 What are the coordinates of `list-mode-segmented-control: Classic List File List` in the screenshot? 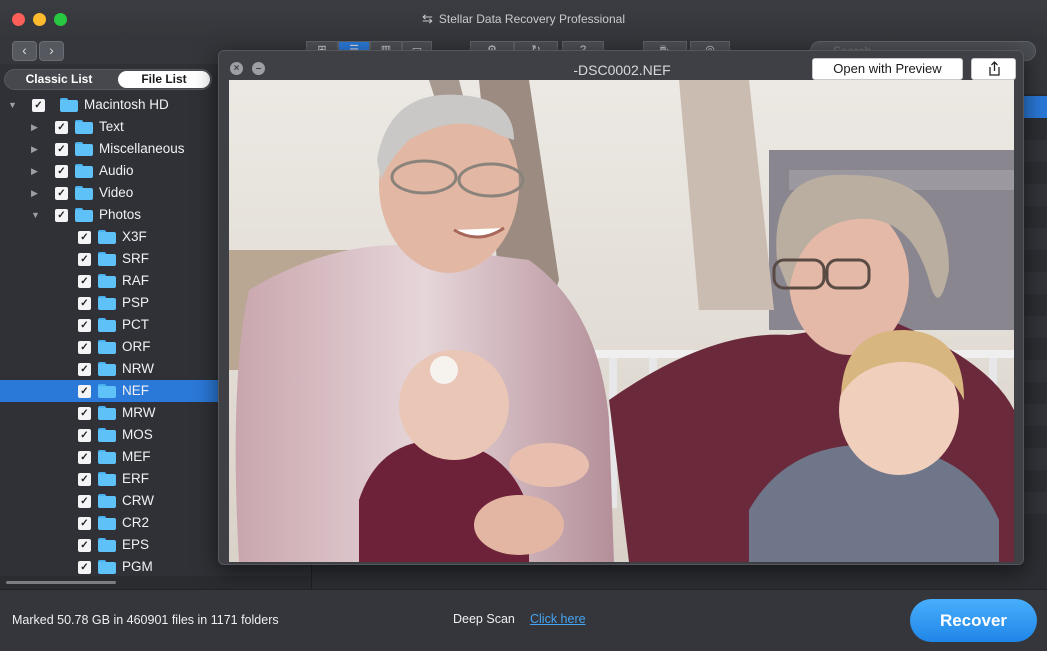 It's located at (108, 79).